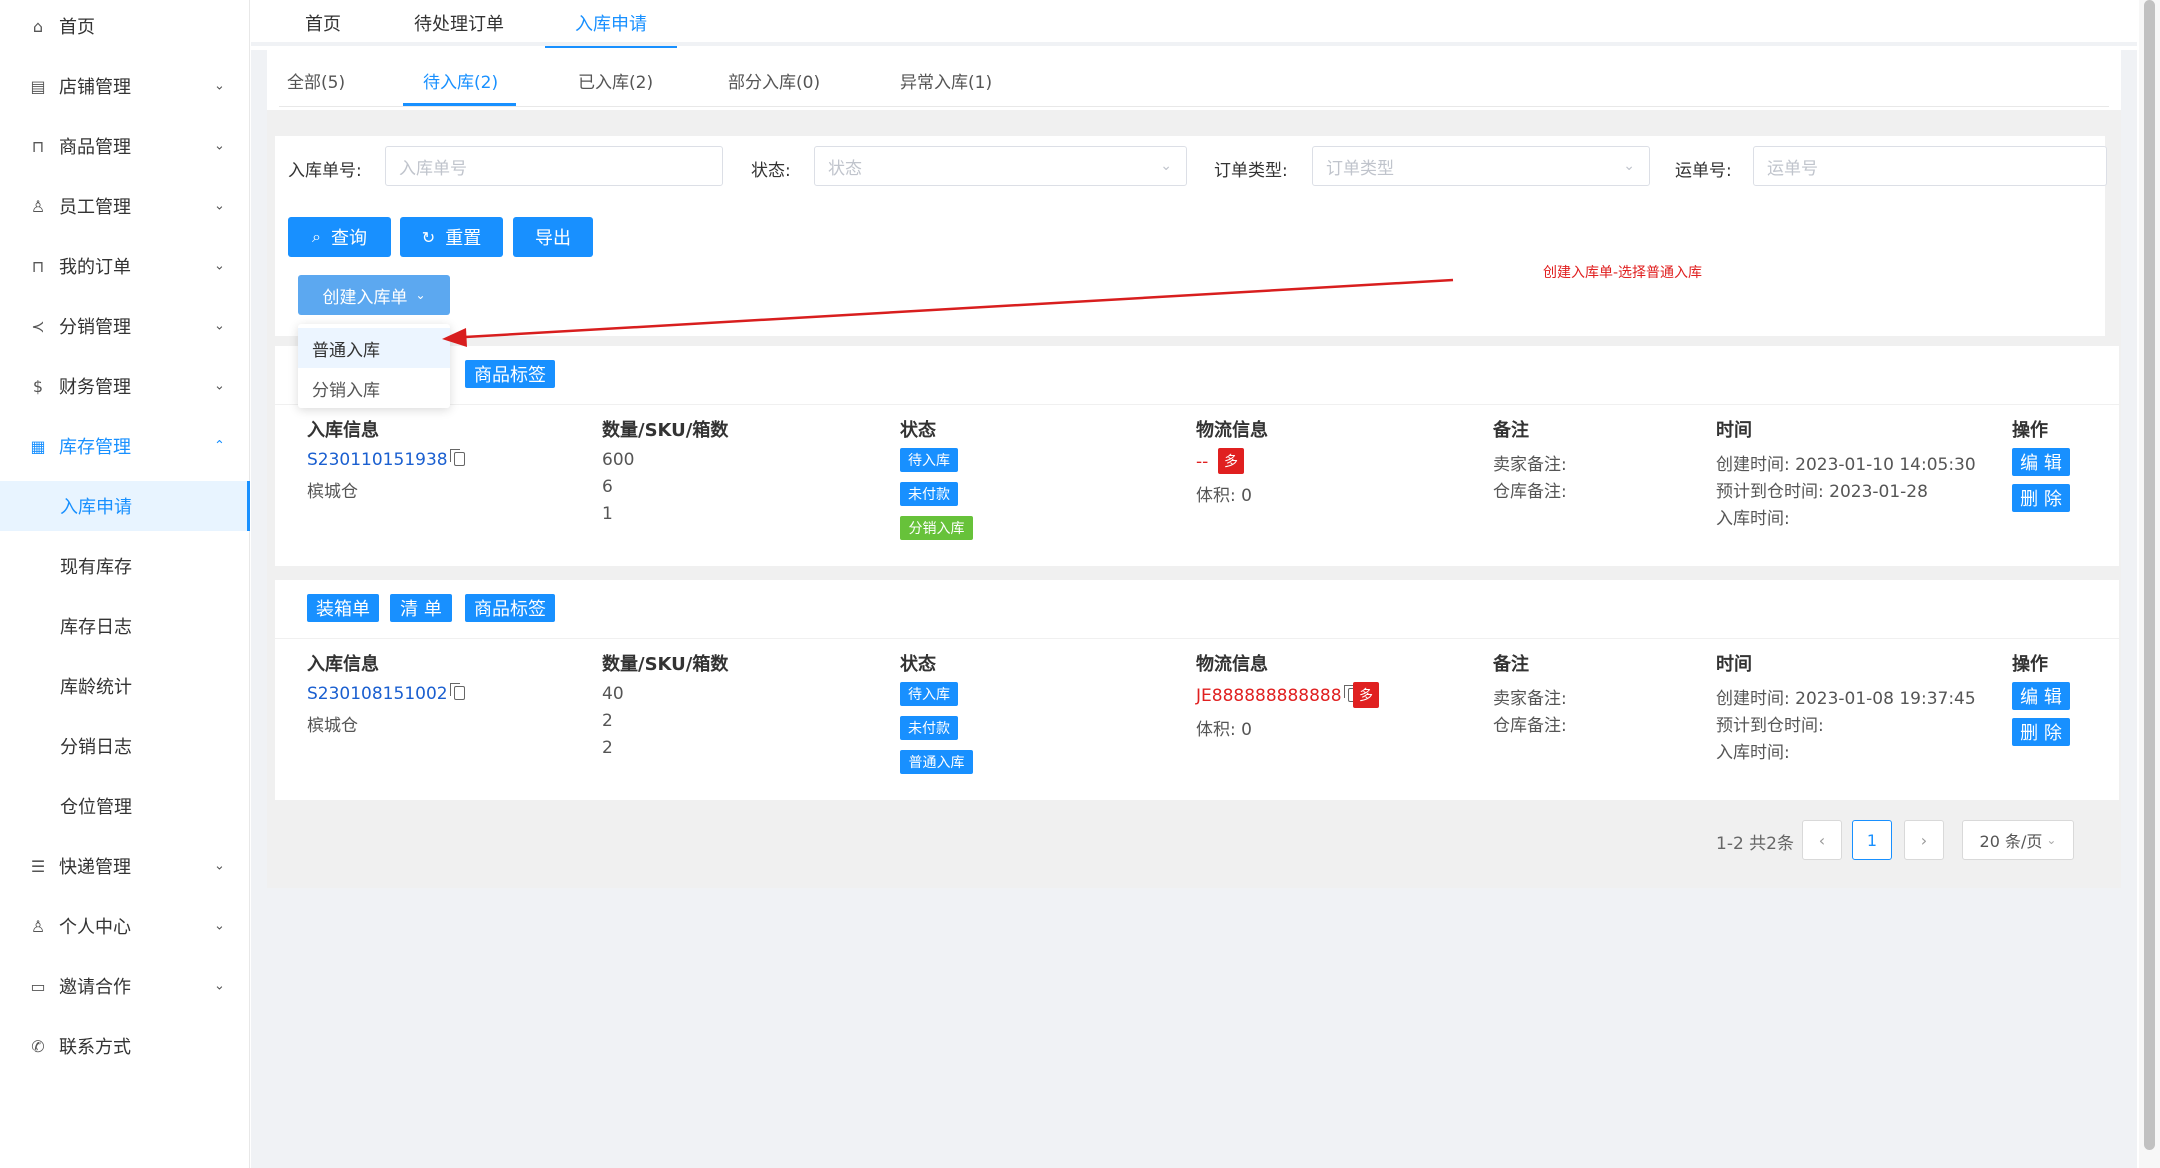 This screenshot has height=1168, width=2160. Describe the element at coordinates (125, 506) in the screenshot. I see `sidebar-item-inbound-request: 入库申请` at that location.